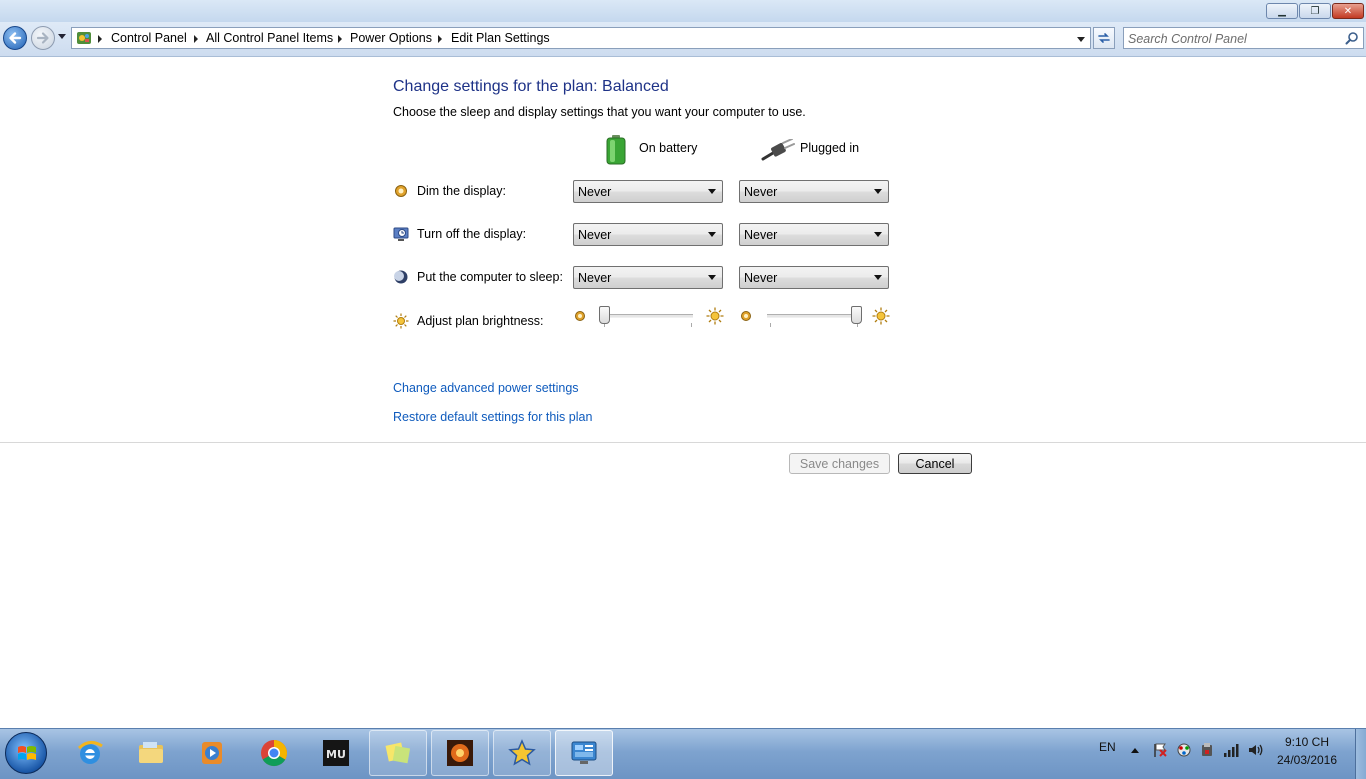 This screenshot has width=1366, height=779. I want to click on cancel-button: Cancel, so click(935, 463).